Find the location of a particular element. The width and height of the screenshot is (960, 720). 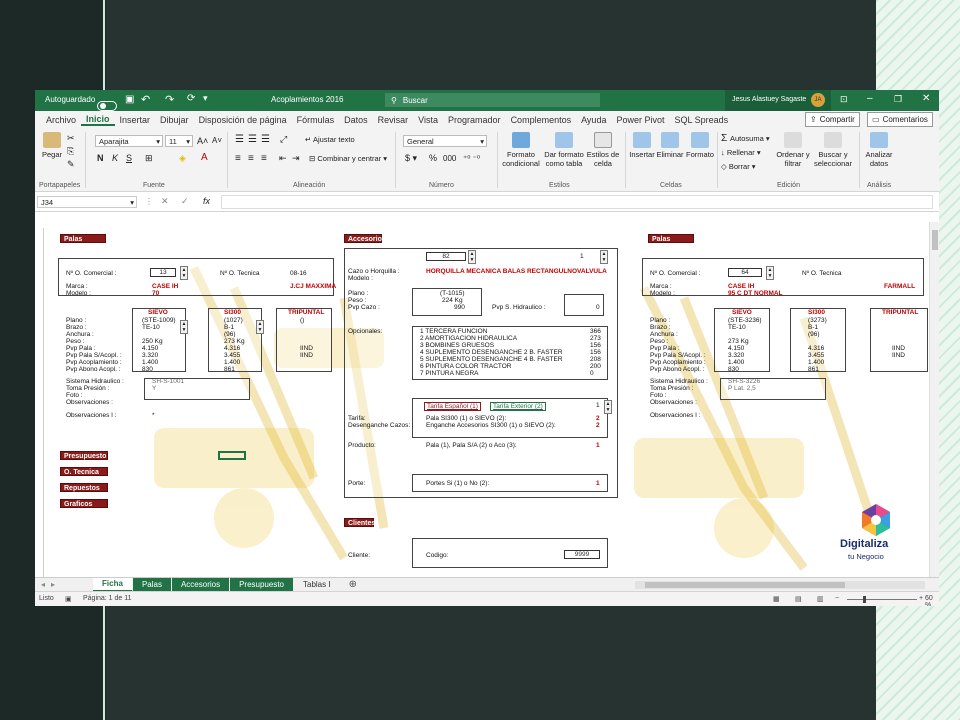

page-layout-icon: ▤ is located at coordinates (798, 599).